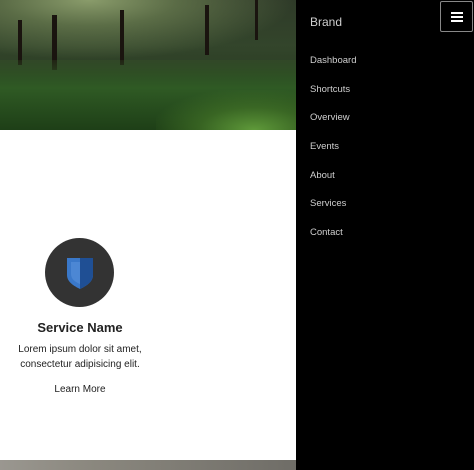  I want to click on service-icon-circle, so click(79, 272).